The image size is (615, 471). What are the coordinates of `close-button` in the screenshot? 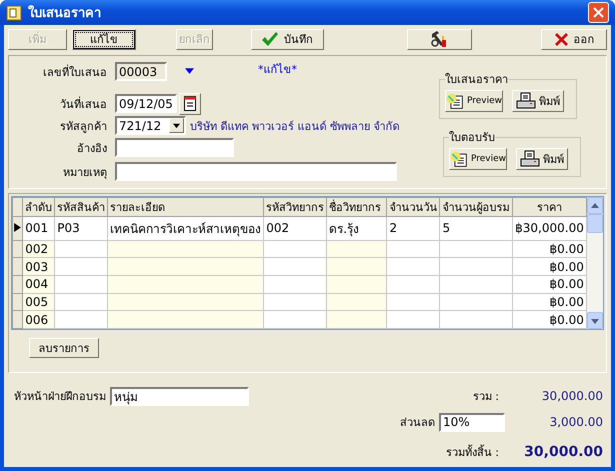 It's located at (598, 12).